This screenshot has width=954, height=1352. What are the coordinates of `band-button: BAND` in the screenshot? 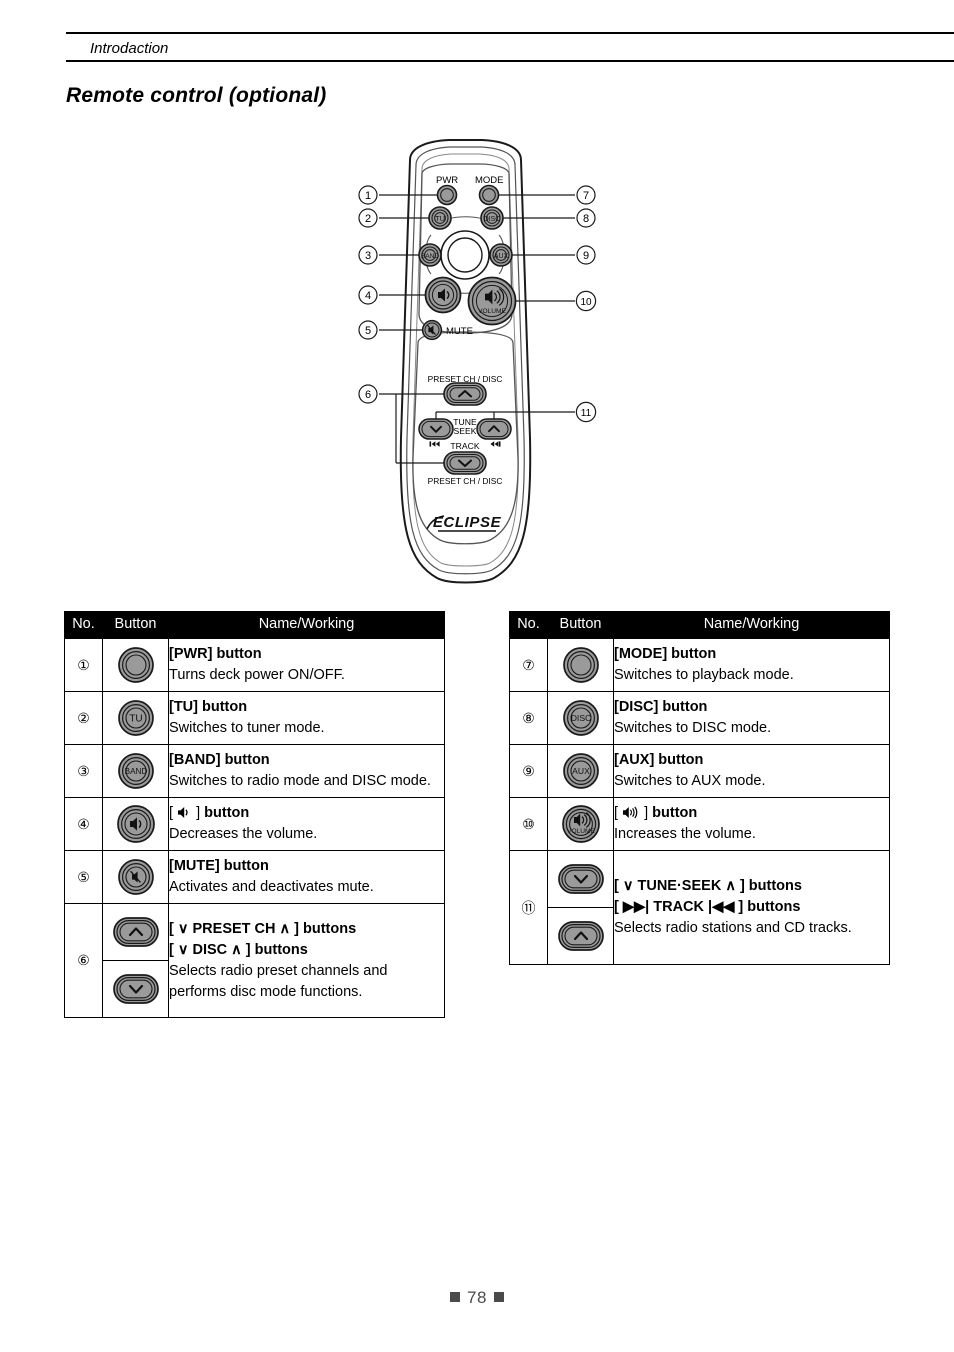 It's located at (430, 255).